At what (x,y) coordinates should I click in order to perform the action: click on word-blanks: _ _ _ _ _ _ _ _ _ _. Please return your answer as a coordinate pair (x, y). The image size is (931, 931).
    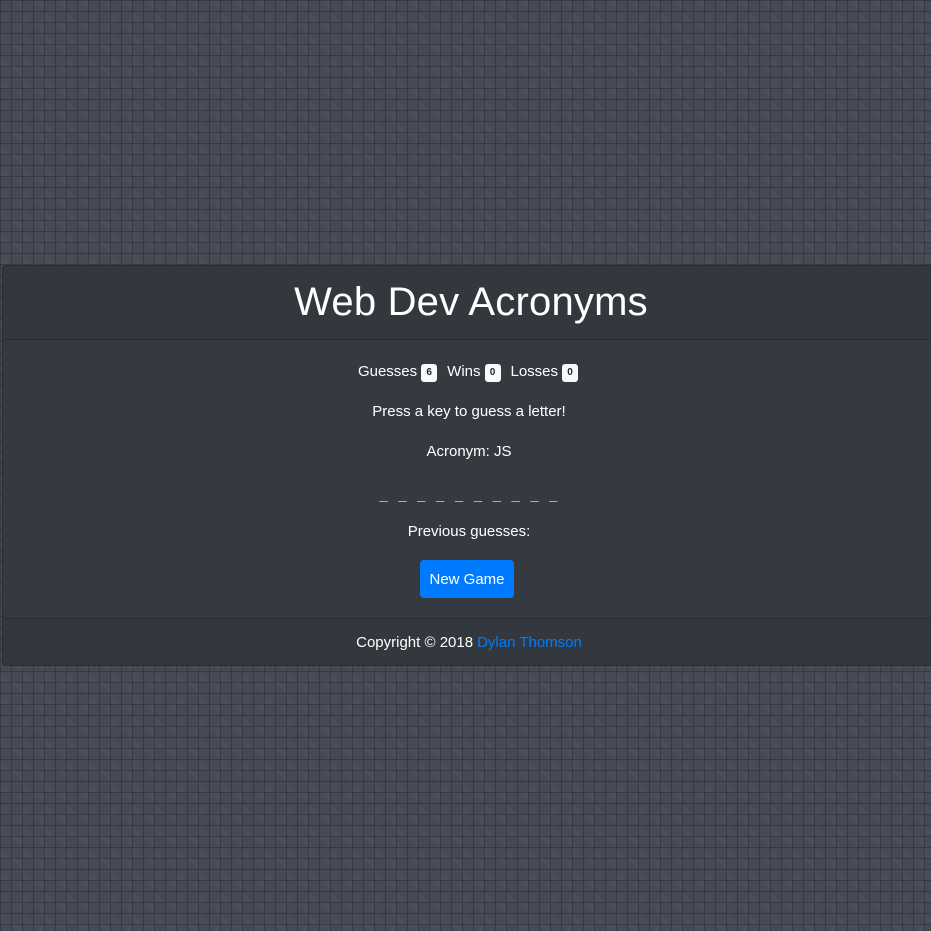
    Looking at the image, I should click on (469, 494).